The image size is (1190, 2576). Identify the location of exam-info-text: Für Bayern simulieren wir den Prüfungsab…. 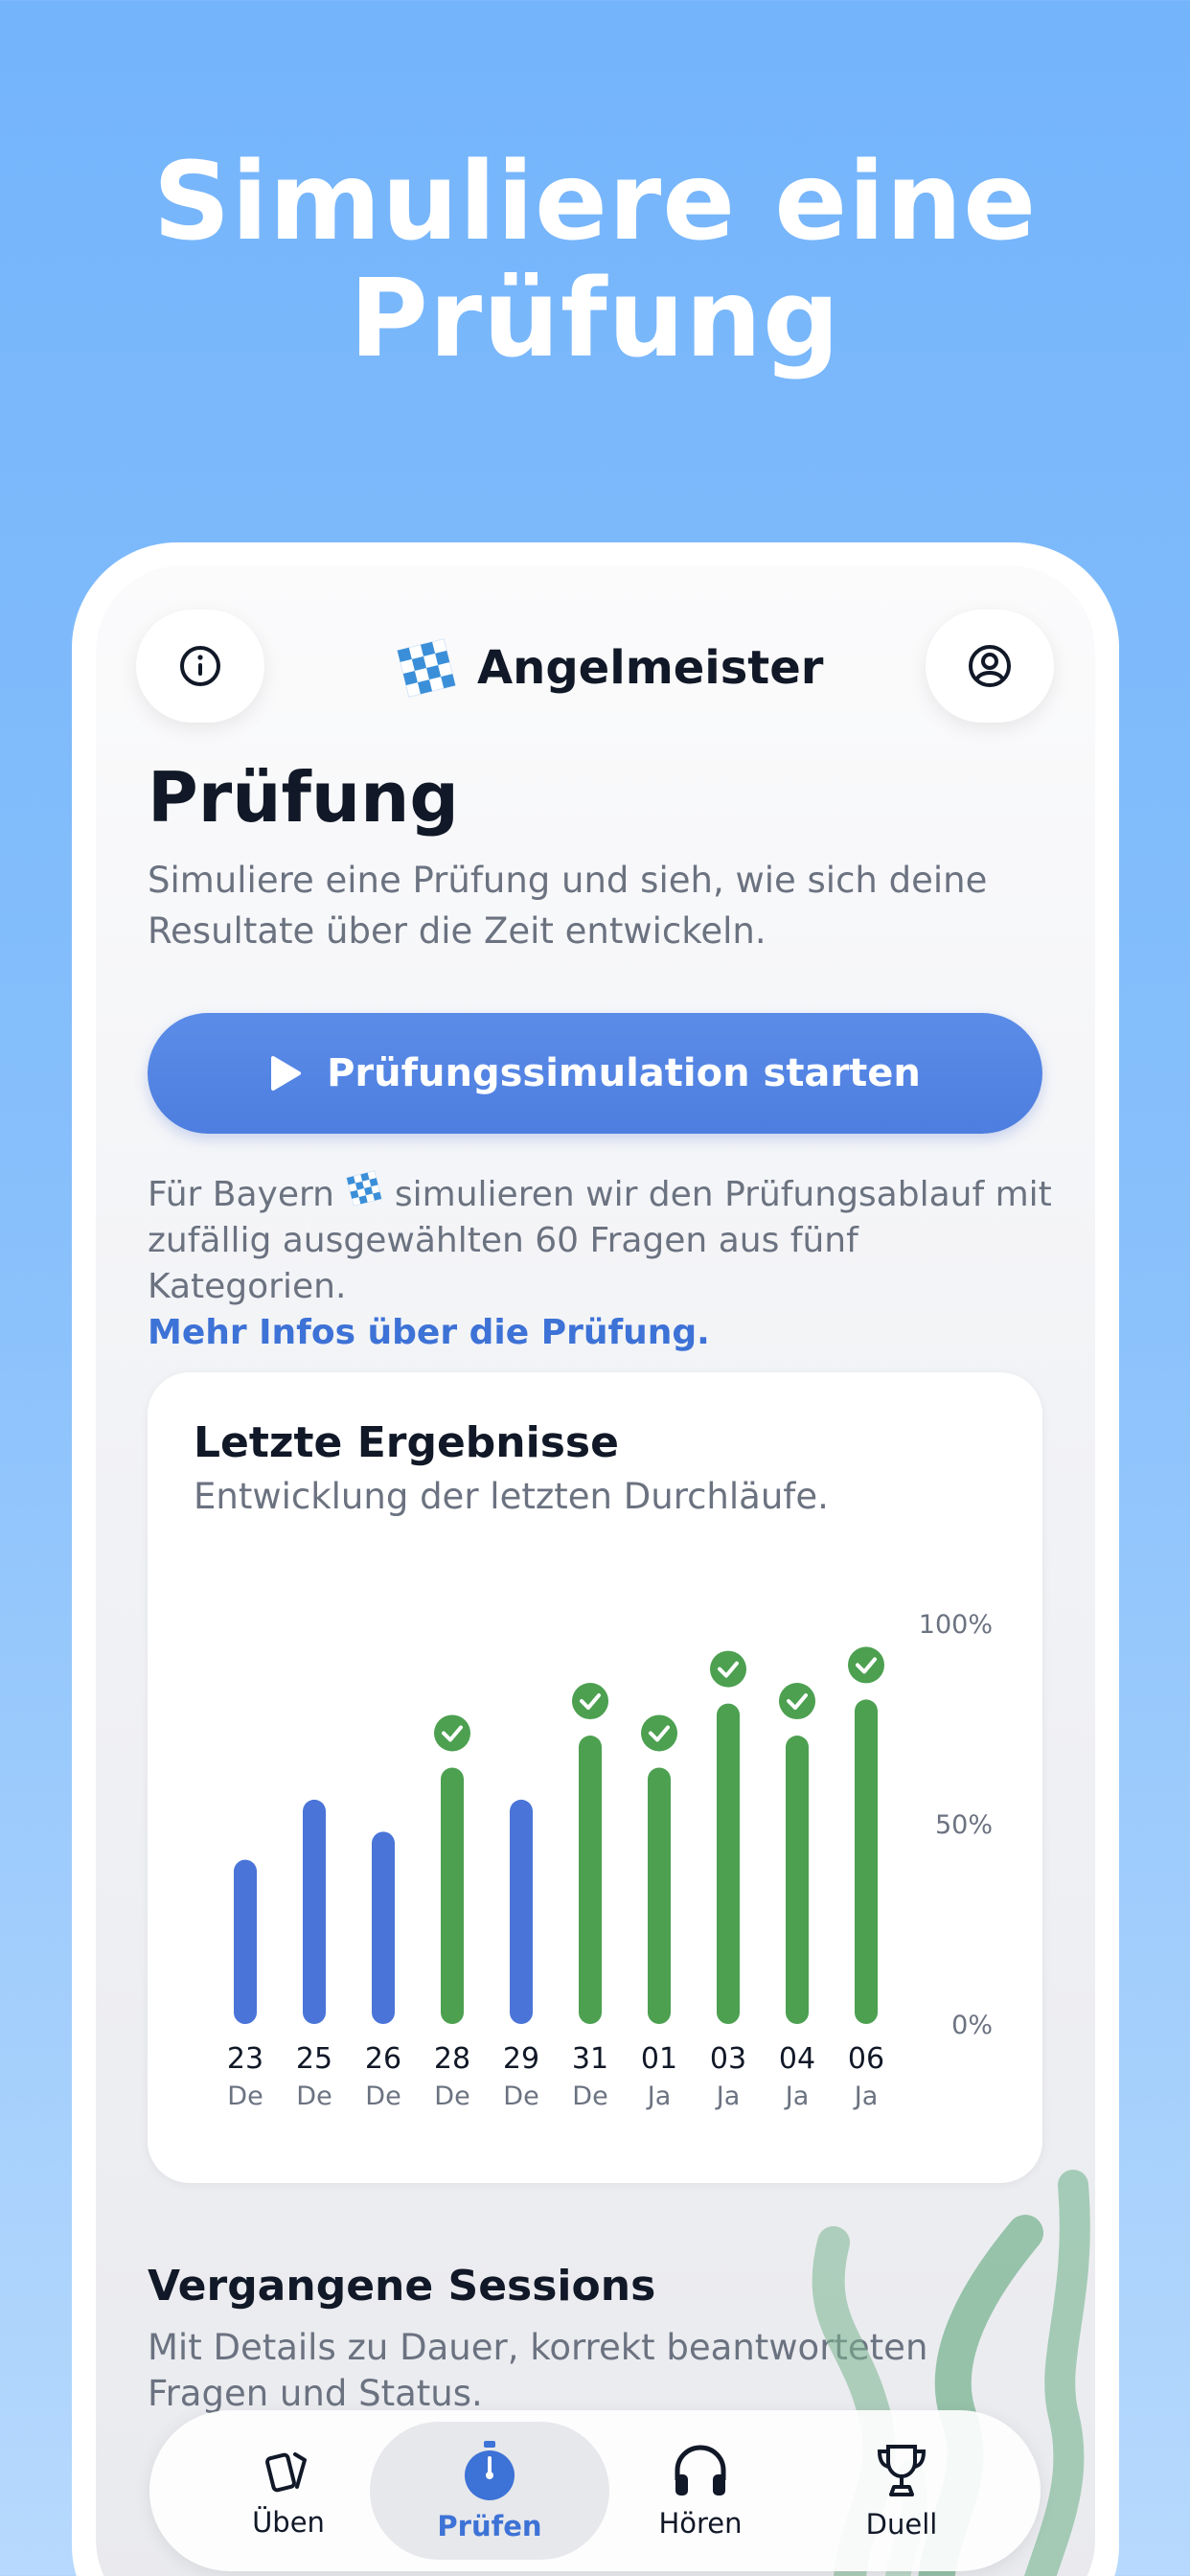
(607, 1262).